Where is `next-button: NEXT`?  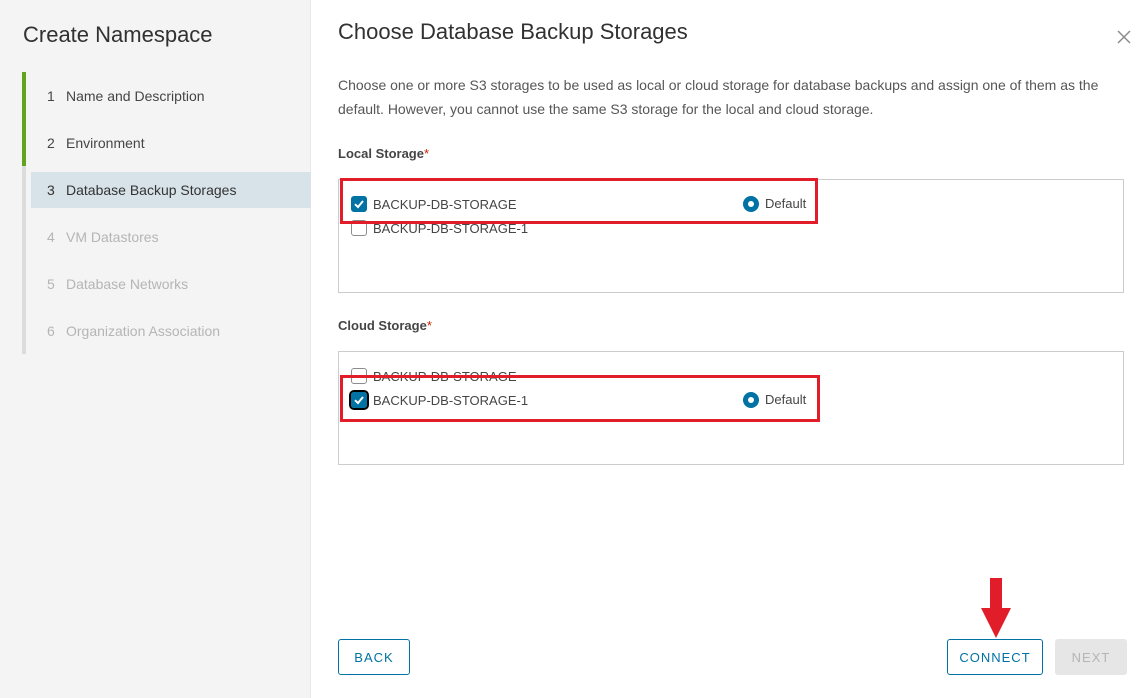 next-button: NEXT is located at coordinates (1091, 657).